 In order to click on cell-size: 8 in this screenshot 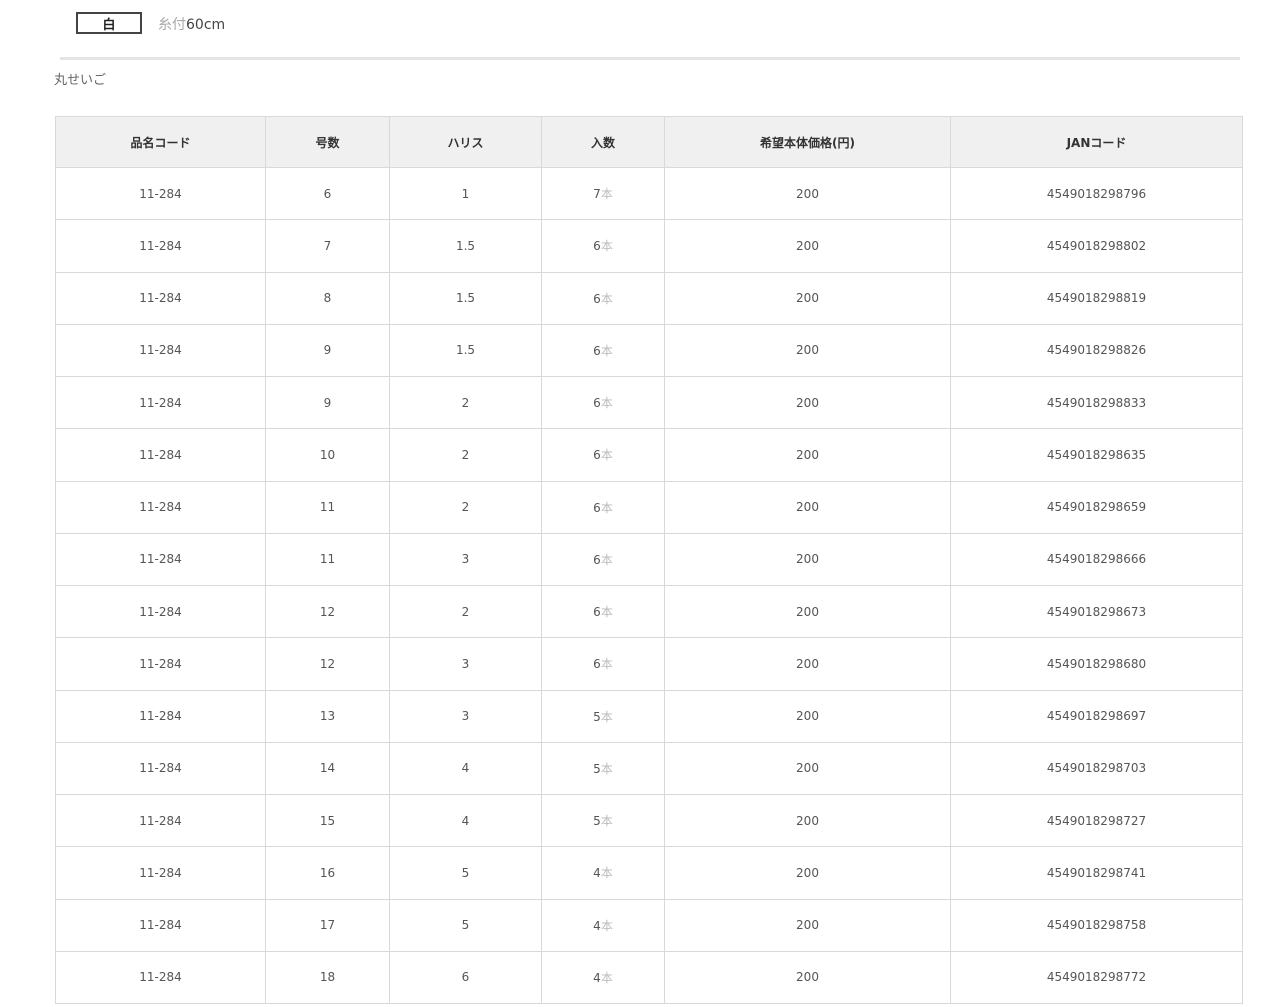, I will do `click(327, 298)`.